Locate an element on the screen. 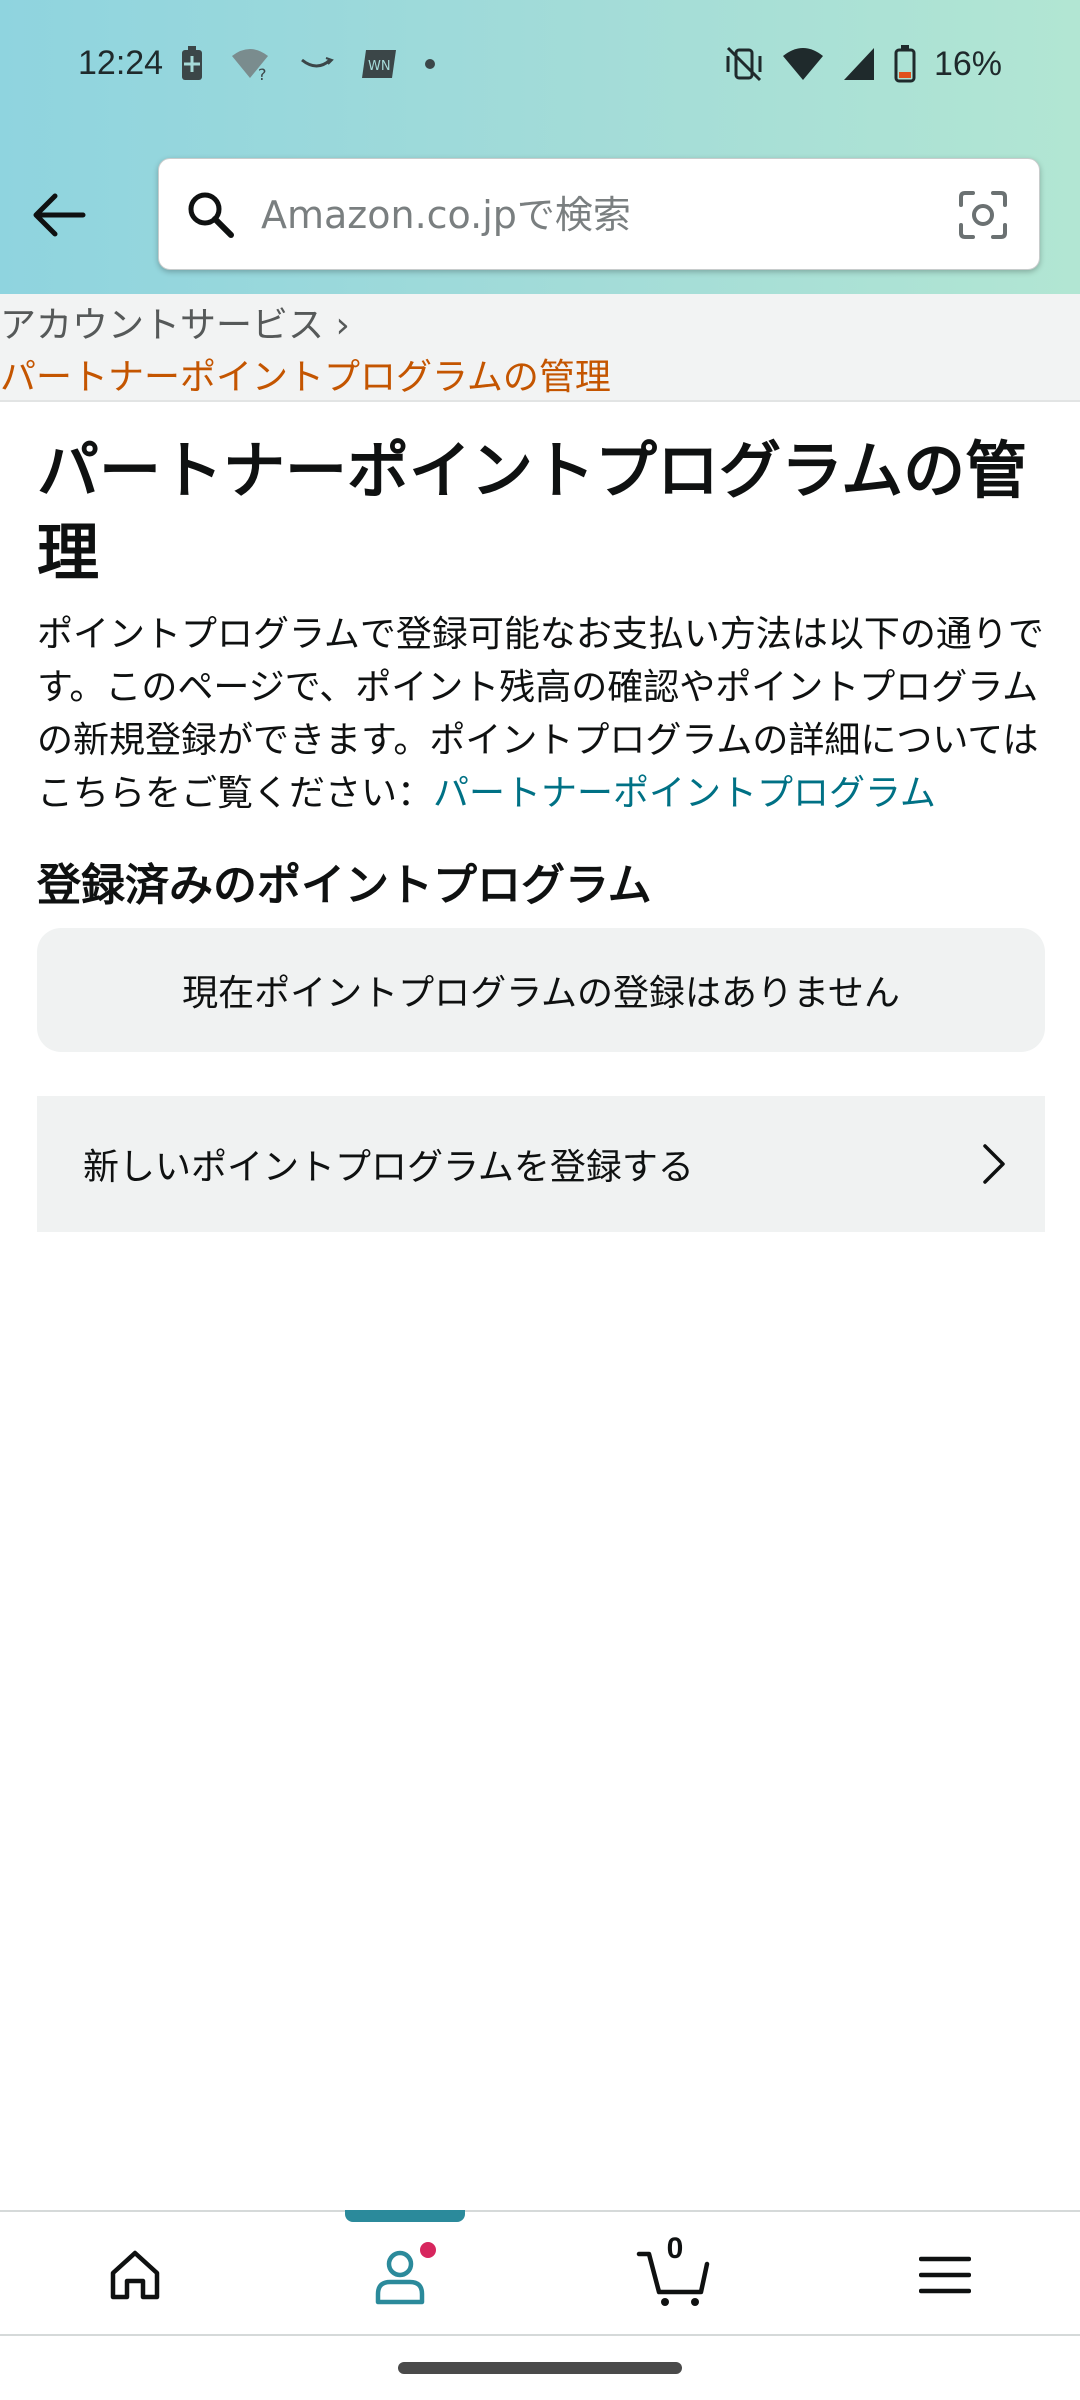  bottom-navigation: 0 is located at coordinates (540, 2273).